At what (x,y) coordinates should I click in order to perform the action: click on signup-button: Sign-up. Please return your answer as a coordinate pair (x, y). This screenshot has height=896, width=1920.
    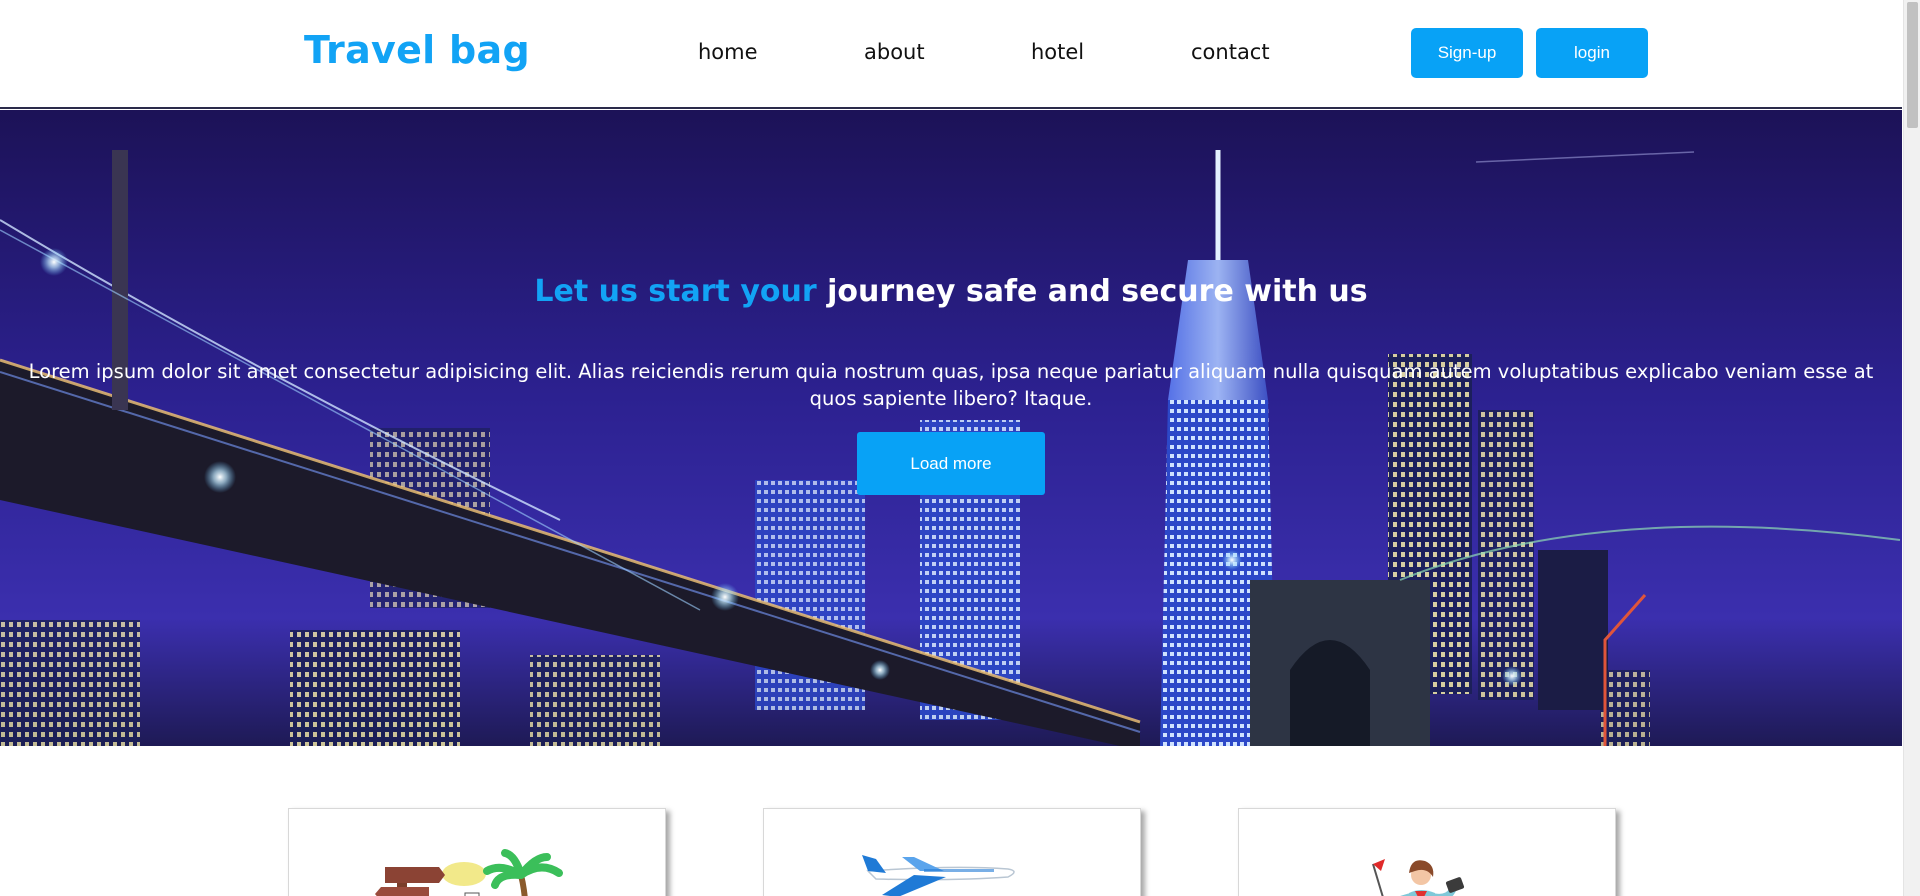
    Looking at the image, I should click on (1467, 53).